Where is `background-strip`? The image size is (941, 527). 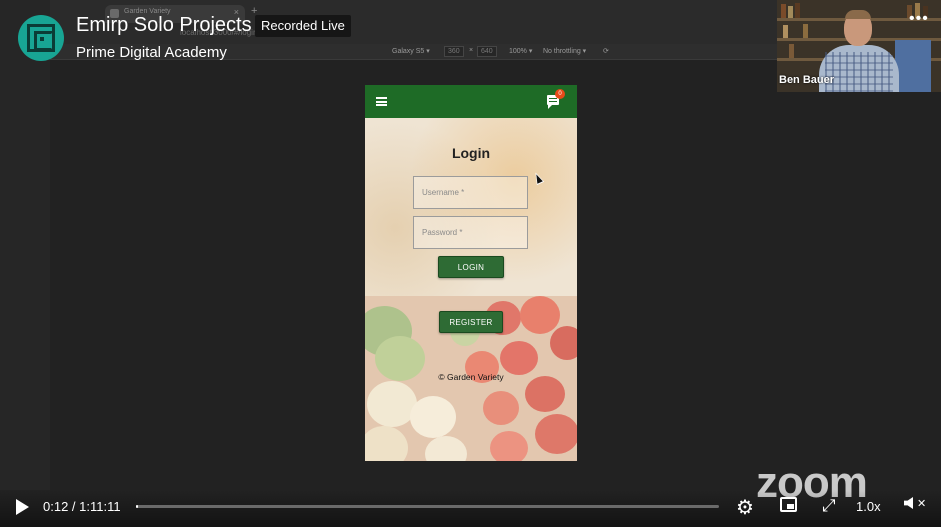 background-strip is located at coordinates (25, 245).